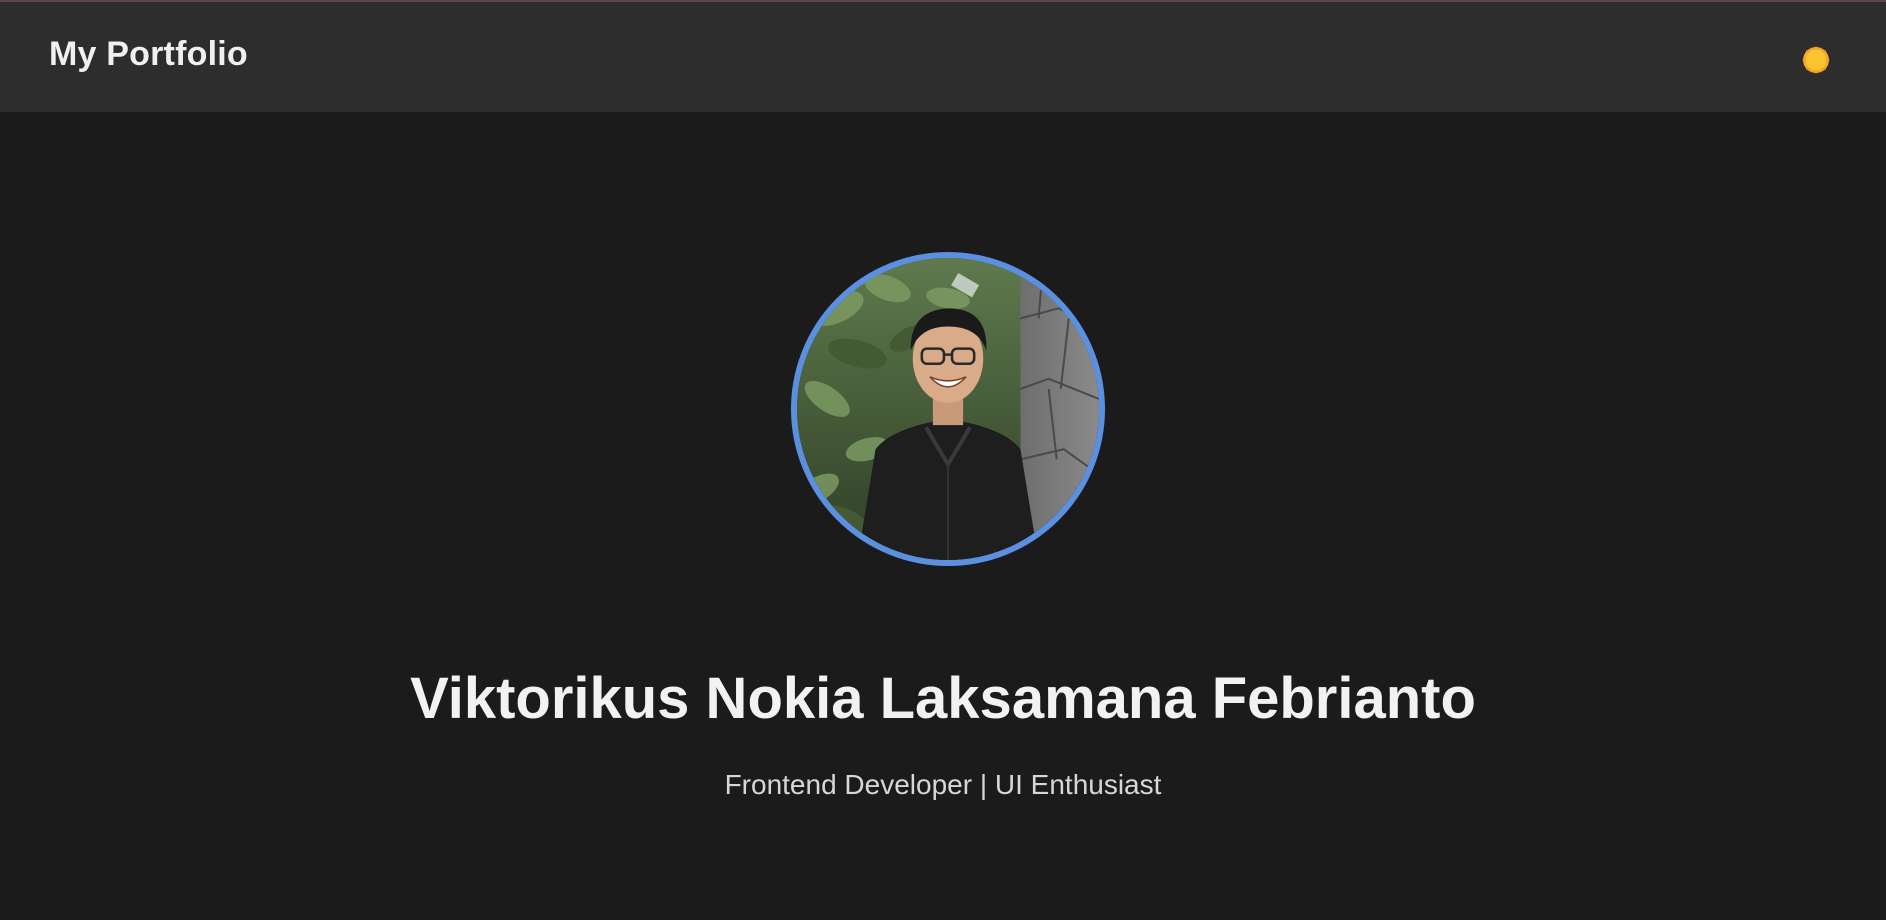  I want to click on theme-toggle-button, so click(1816, 60).